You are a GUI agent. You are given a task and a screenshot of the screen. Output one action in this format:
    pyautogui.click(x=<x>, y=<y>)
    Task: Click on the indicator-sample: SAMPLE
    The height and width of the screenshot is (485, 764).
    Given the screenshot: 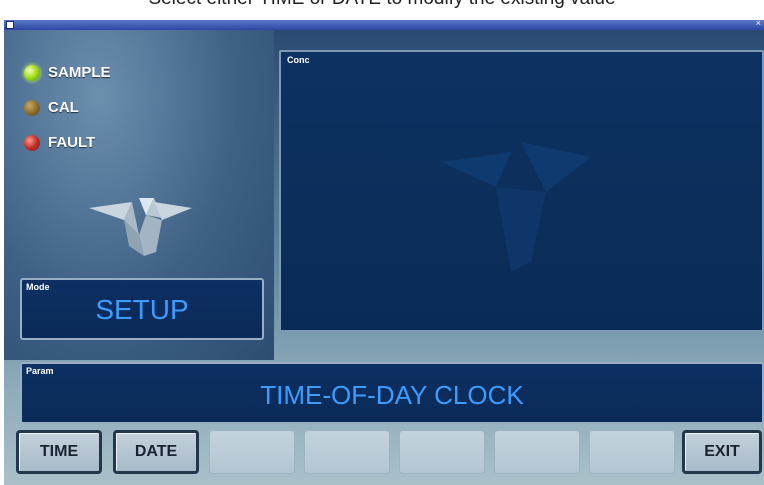 What is the action you would take?
    pyautogui.click(x=67, y=72)
    